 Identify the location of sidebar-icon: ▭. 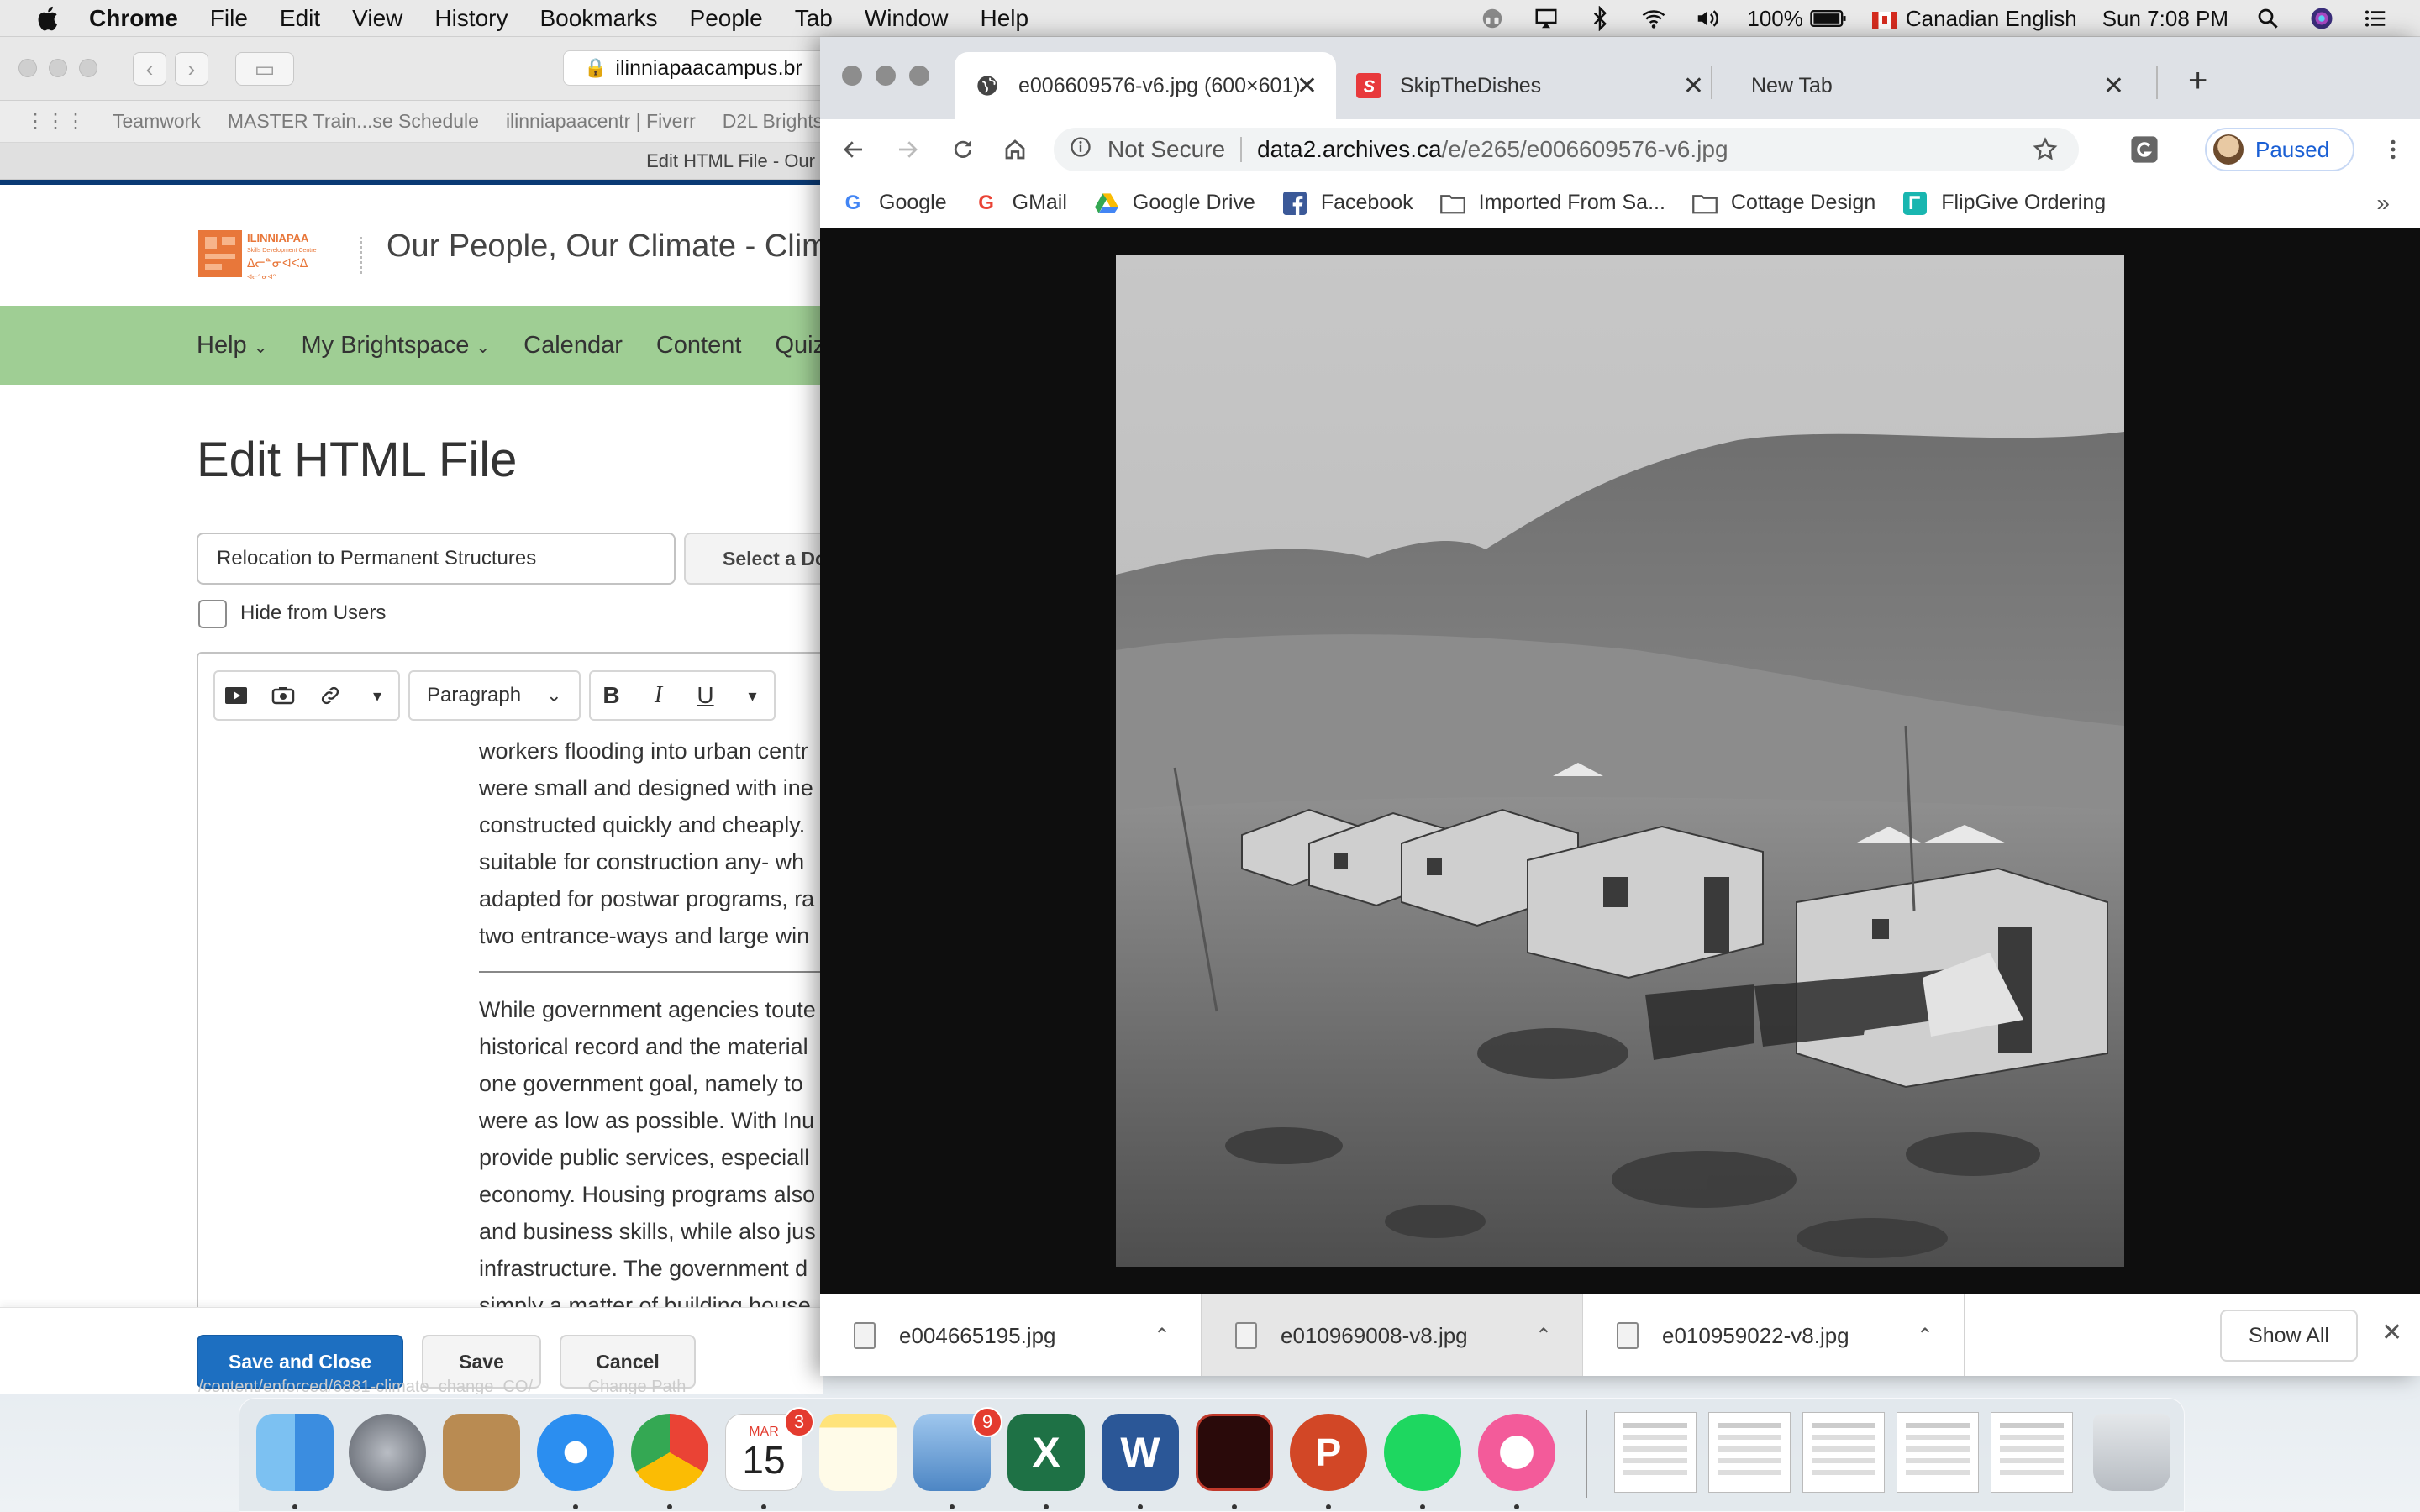
(264, 69).